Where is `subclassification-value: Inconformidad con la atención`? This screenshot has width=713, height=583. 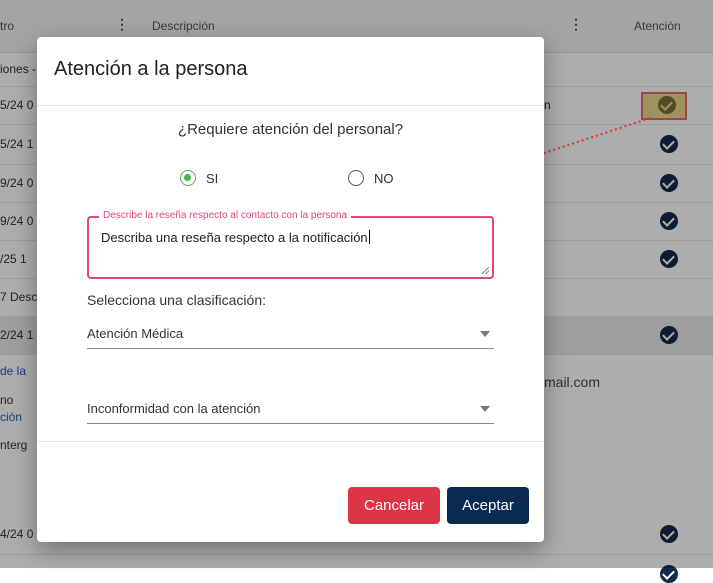
subclassification-value: Inconformidad con la atención is located at coordinates (174, 408).